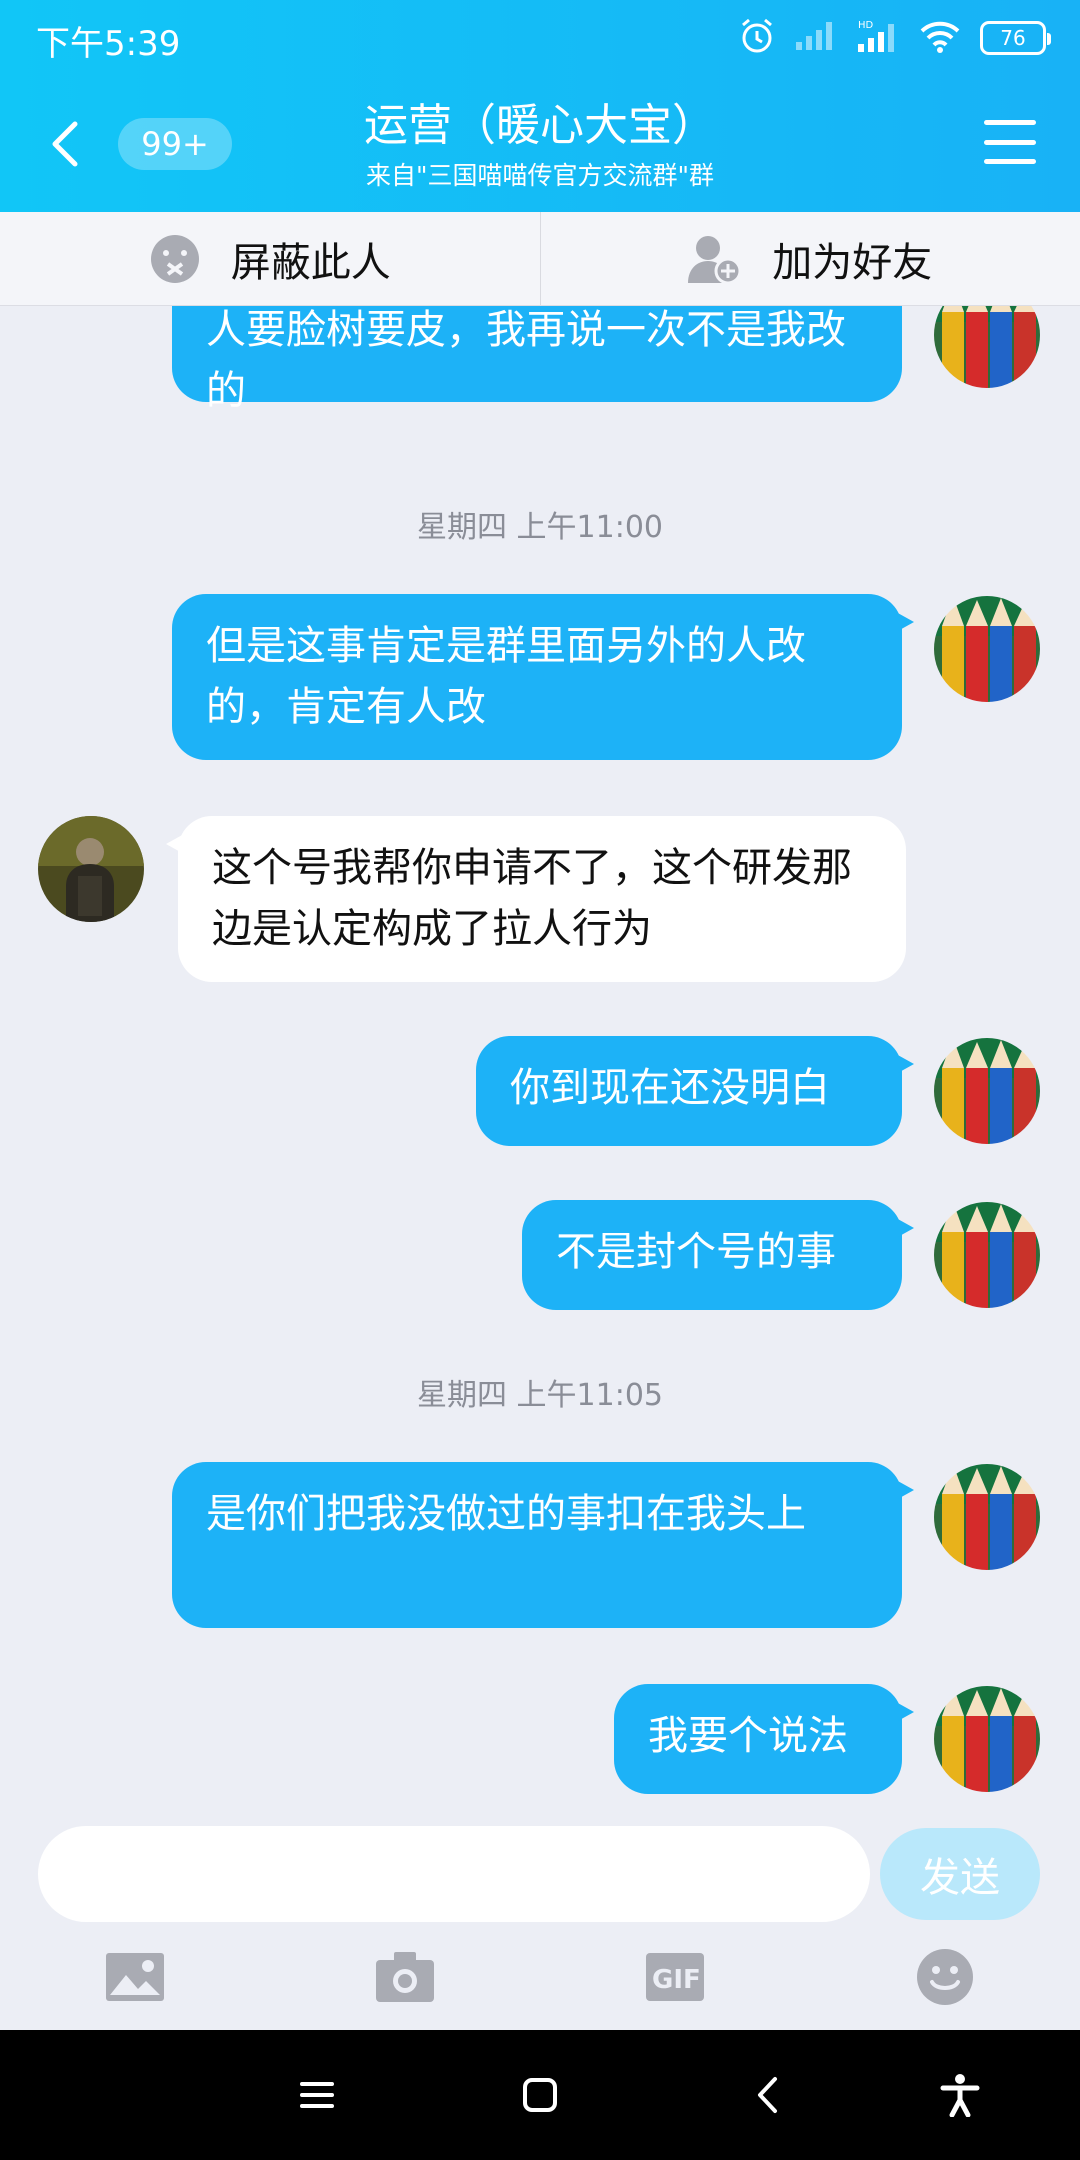 The width and height of the screenshot is (1080, 2160). I want to click on home-square-icon, so click(540, 2095).